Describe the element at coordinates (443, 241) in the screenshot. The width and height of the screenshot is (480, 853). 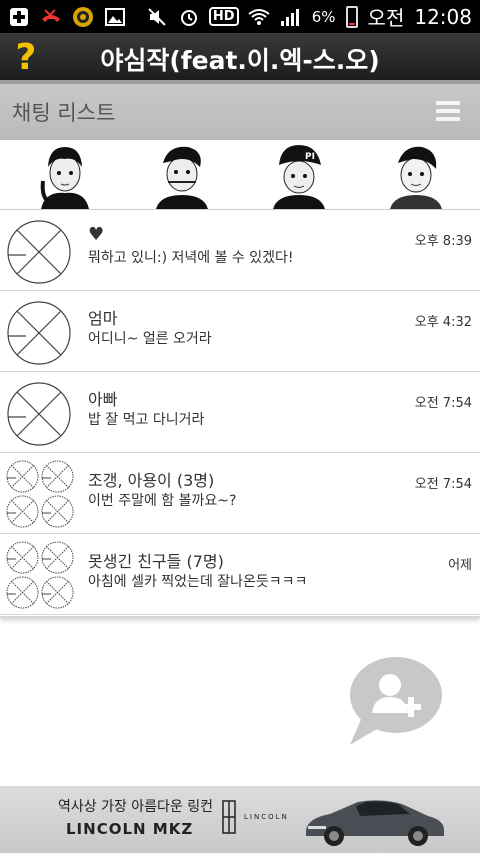
I see `chat-timestamp: 오후 8:39` at that location.